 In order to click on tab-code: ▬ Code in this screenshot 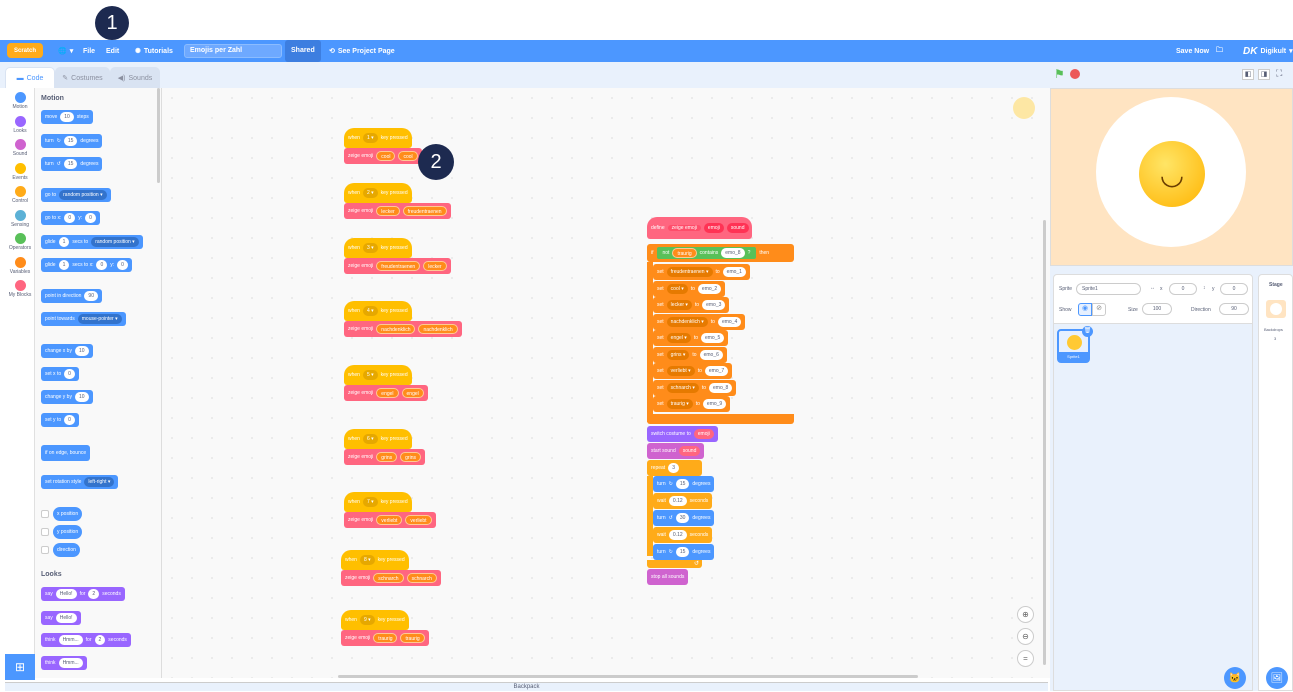, I will do `click(30, 78)`.